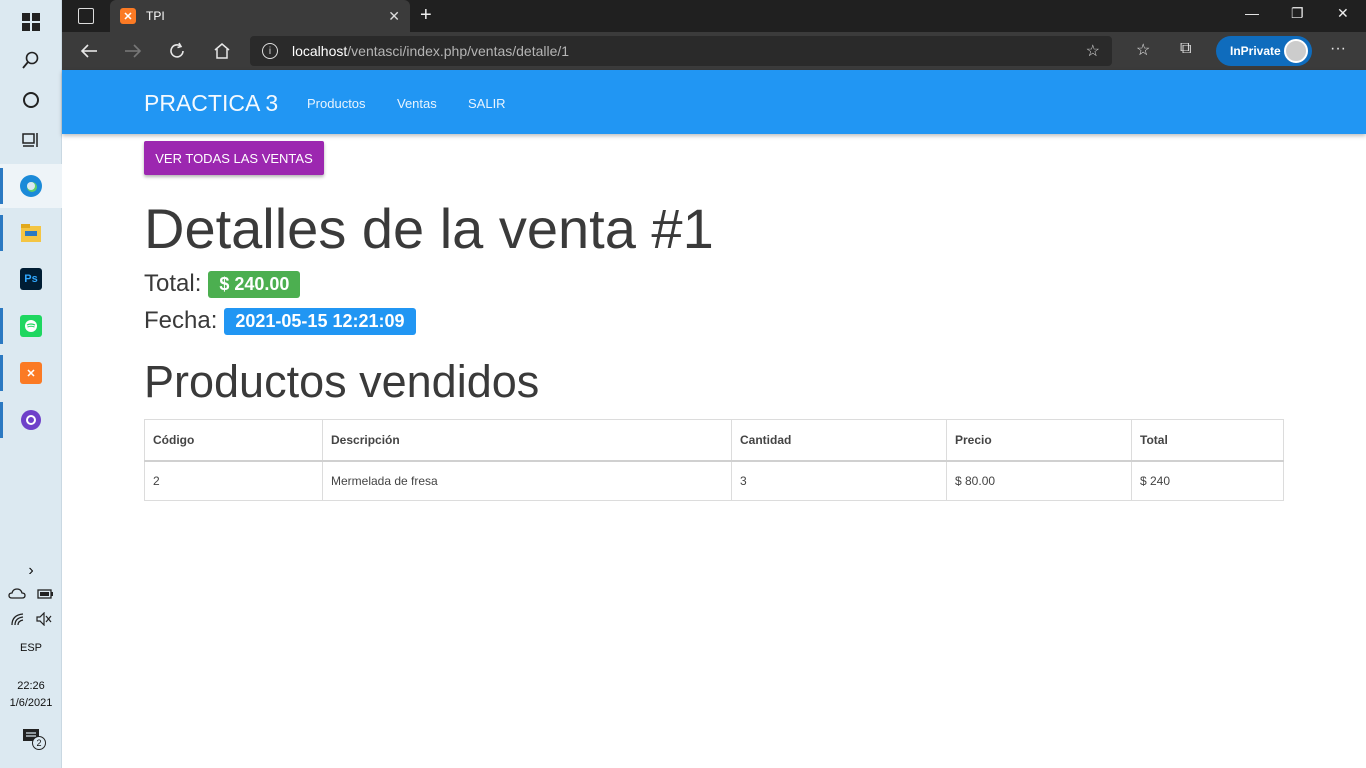 Image resolution: width=1366 pixels, height=768 pixels. I want to click on github-icon, so click(31, 420).